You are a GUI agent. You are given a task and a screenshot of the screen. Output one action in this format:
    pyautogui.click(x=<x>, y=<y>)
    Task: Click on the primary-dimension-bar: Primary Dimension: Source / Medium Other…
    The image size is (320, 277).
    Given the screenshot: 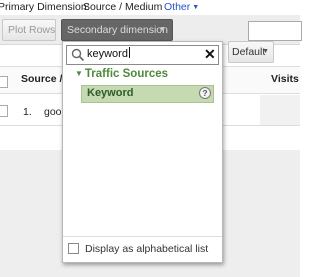 What is the action you would take?
    pyautogui.click(x=150, y=7)
    